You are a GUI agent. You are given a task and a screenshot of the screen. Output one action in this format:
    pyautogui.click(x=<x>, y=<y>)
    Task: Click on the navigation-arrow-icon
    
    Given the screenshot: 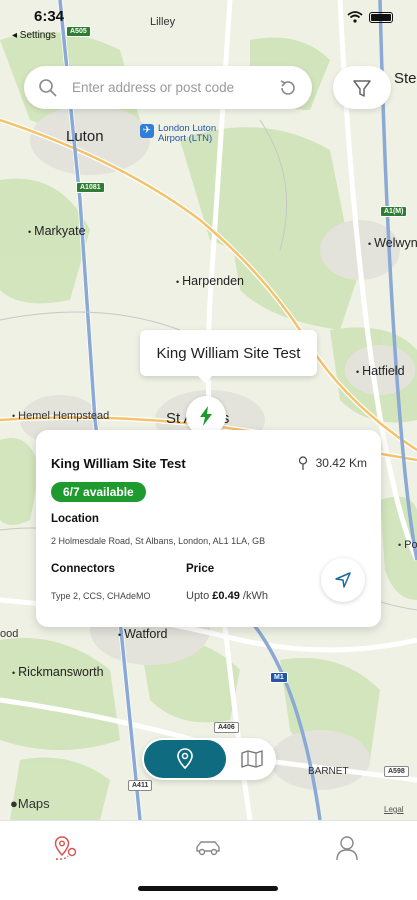 What is the action you would take?
    pyautogui.click(x=343, y=580)
    